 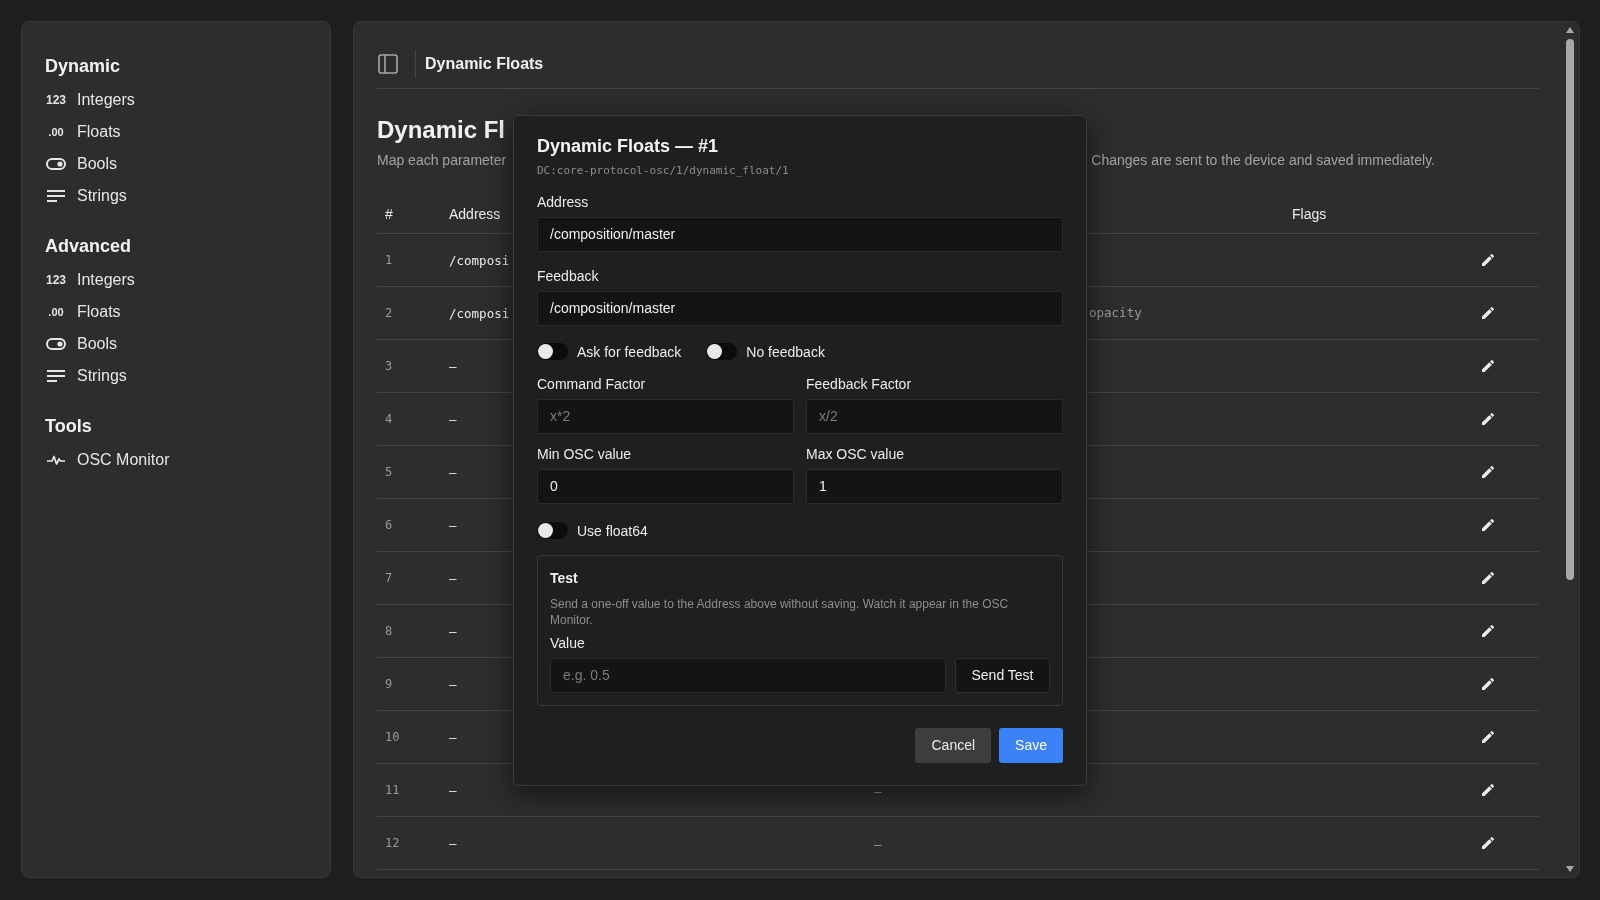 I want to click on column-text: opacity, so click(x=1115, y=313).